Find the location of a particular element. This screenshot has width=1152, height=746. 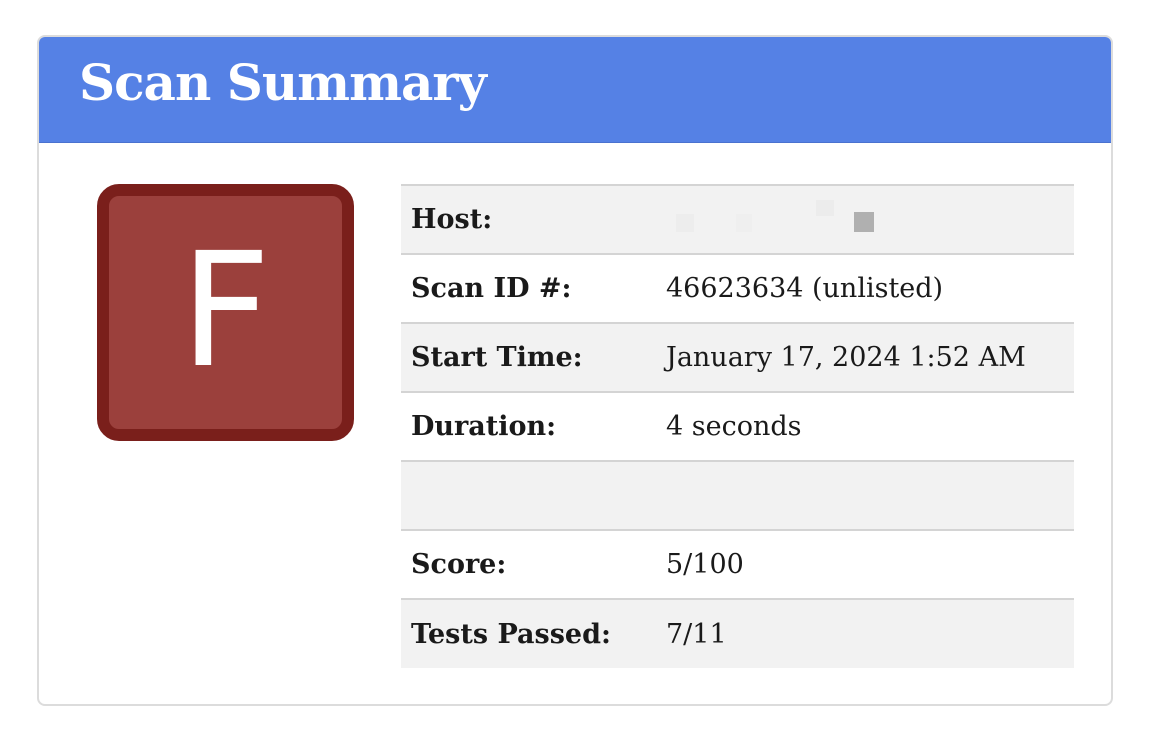

host-redacted-pixels is located at coordinates (776, 219).